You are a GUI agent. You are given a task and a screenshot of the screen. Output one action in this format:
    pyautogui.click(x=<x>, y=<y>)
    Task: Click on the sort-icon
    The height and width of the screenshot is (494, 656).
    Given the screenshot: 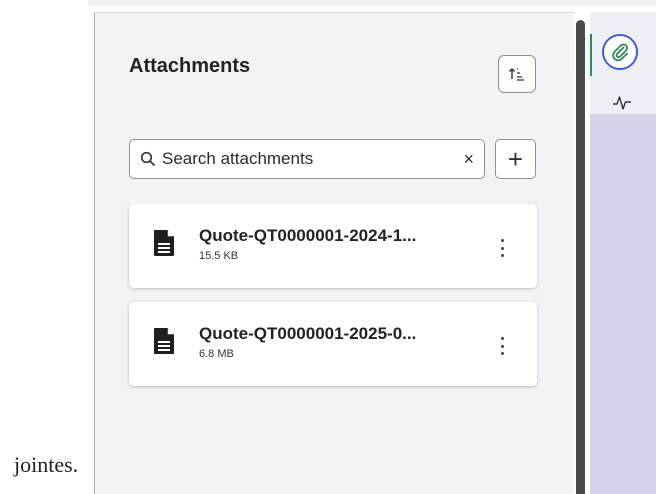 What is the action you would take?
    pyautogui.click(x=516, y=74)
    